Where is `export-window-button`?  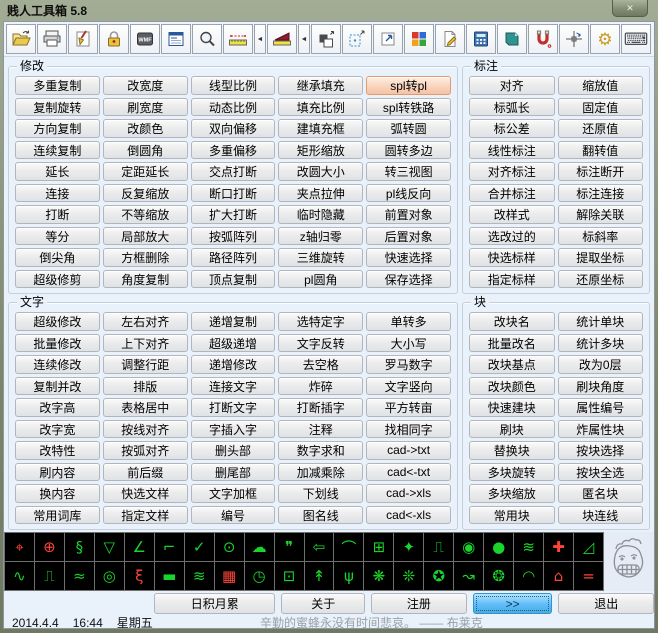 export-window-button is located at coordinates (388, 39).